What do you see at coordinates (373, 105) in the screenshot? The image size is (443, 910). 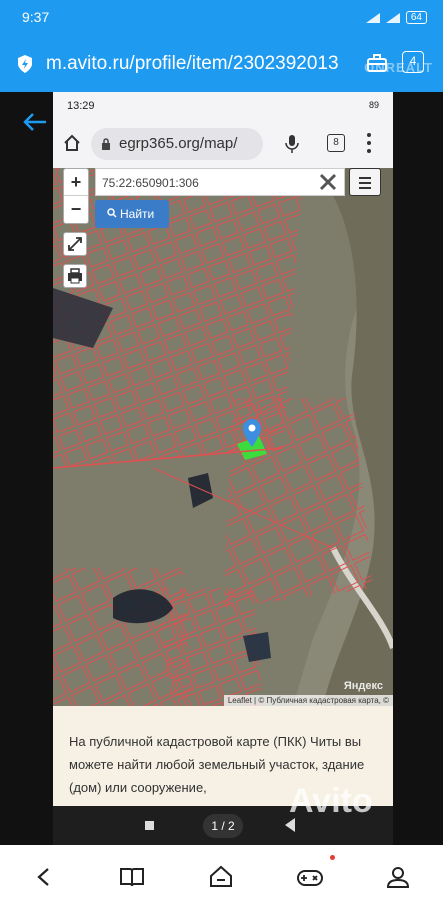 I see `inner-battery: 89` at bounding box center [373, 105].